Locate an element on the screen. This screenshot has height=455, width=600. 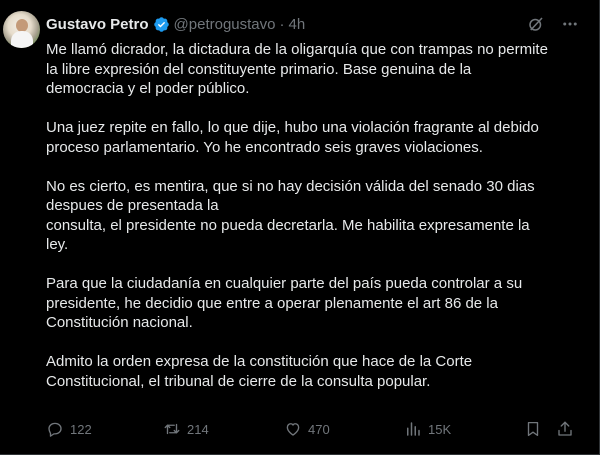
share-icon is located at coordinates (565, 428).